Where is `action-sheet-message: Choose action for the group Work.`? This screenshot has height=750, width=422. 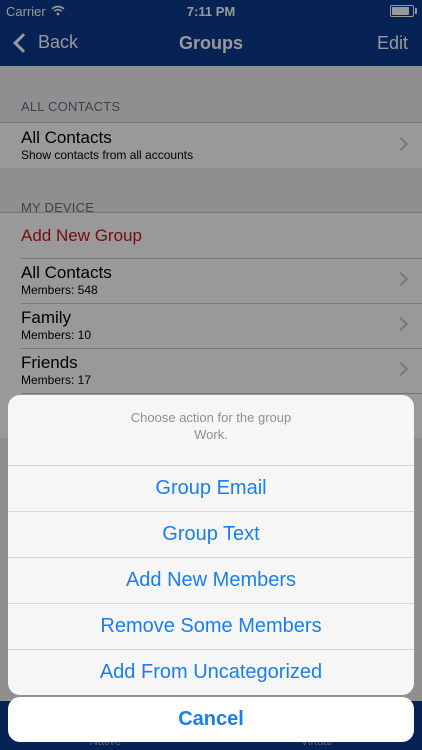
action-sheet-message: Choose action for the group Work. is located at coordinates (211, 430).